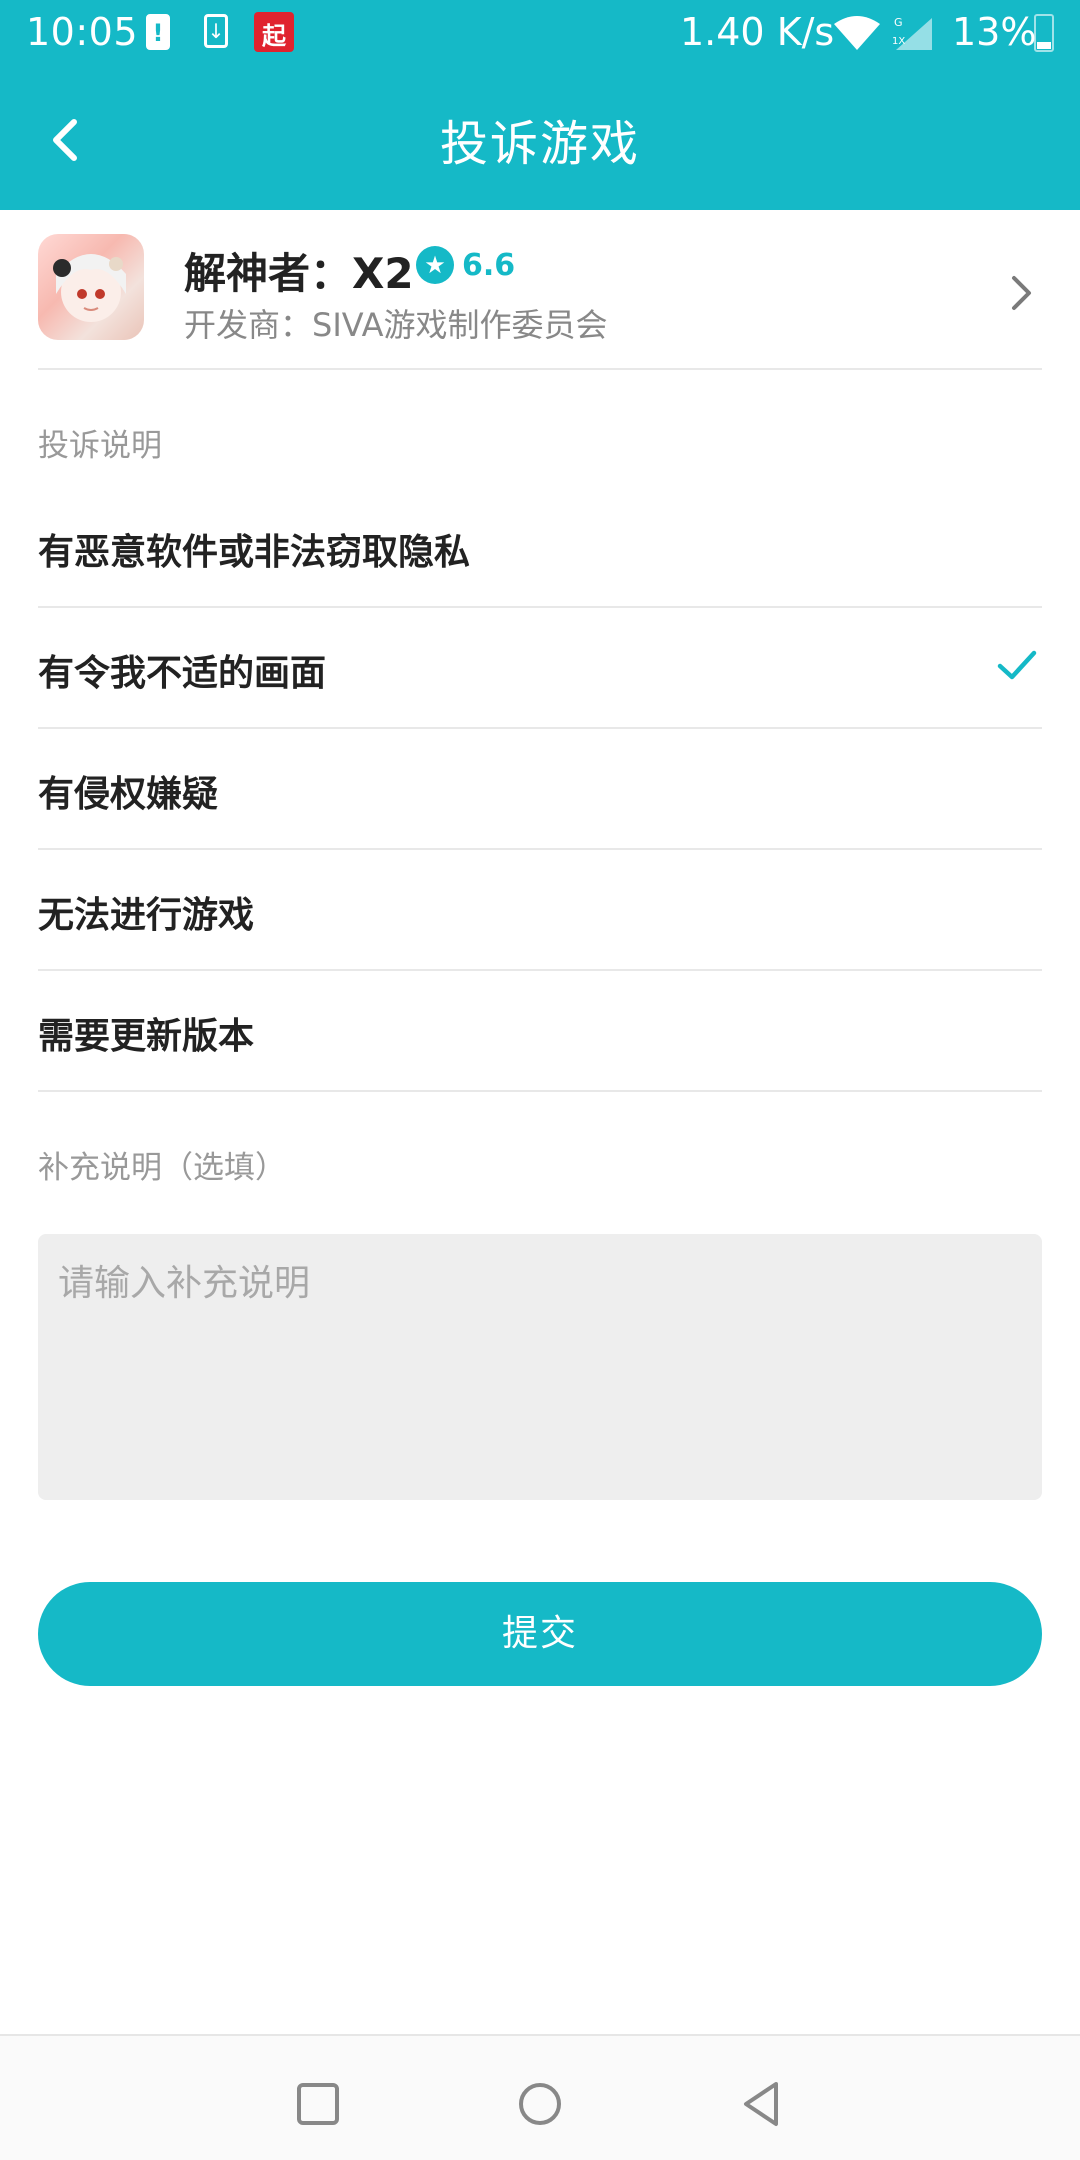  I want to click on signal-icon: G 1X, so click(912, 33).